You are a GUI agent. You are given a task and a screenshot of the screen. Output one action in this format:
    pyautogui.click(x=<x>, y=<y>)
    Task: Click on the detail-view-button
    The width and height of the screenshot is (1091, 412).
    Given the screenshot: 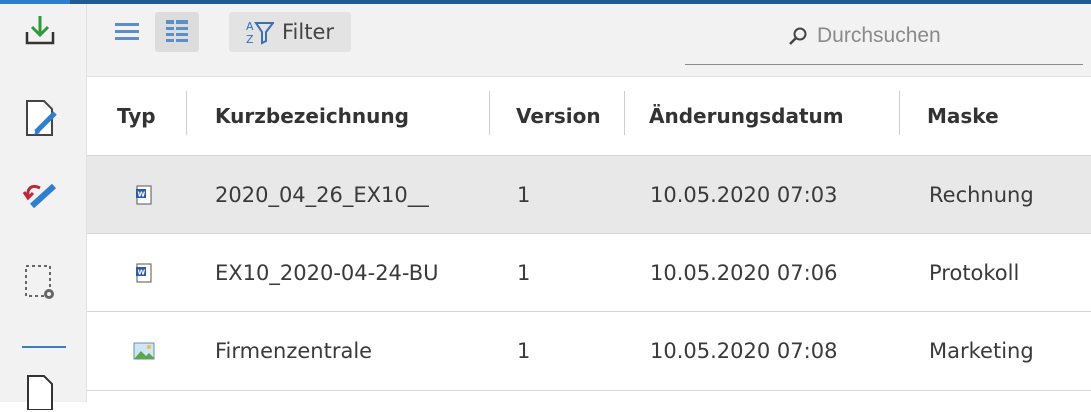 What is the action you would take?
    pyautogui.click(x=177, y=32)
    